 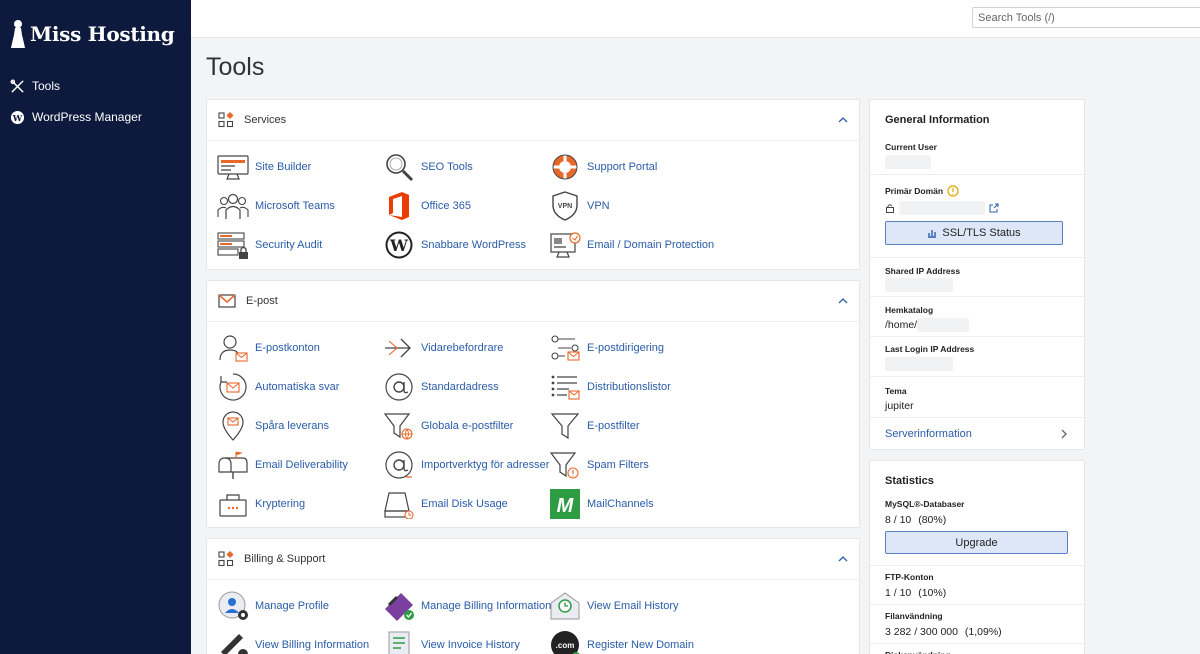 I want to click on tool-vidarebefordrare: Vidarebefordrare, so click(x=442, y=348).